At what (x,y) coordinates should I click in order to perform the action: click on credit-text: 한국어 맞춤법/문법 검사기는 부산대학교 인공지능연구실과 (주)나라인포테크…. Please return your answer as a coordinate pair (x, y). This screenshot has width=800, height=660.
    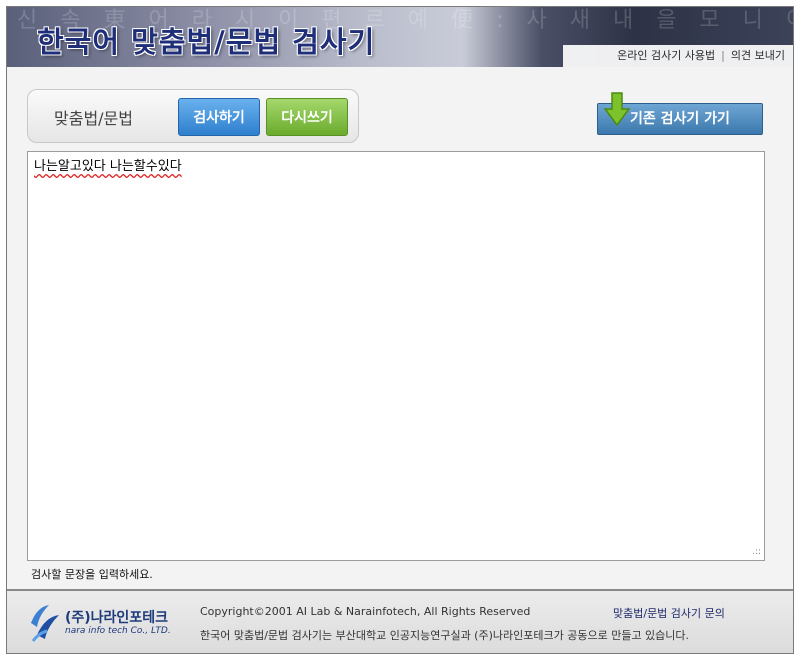
    Looking at the image, I should click on (445, 635).